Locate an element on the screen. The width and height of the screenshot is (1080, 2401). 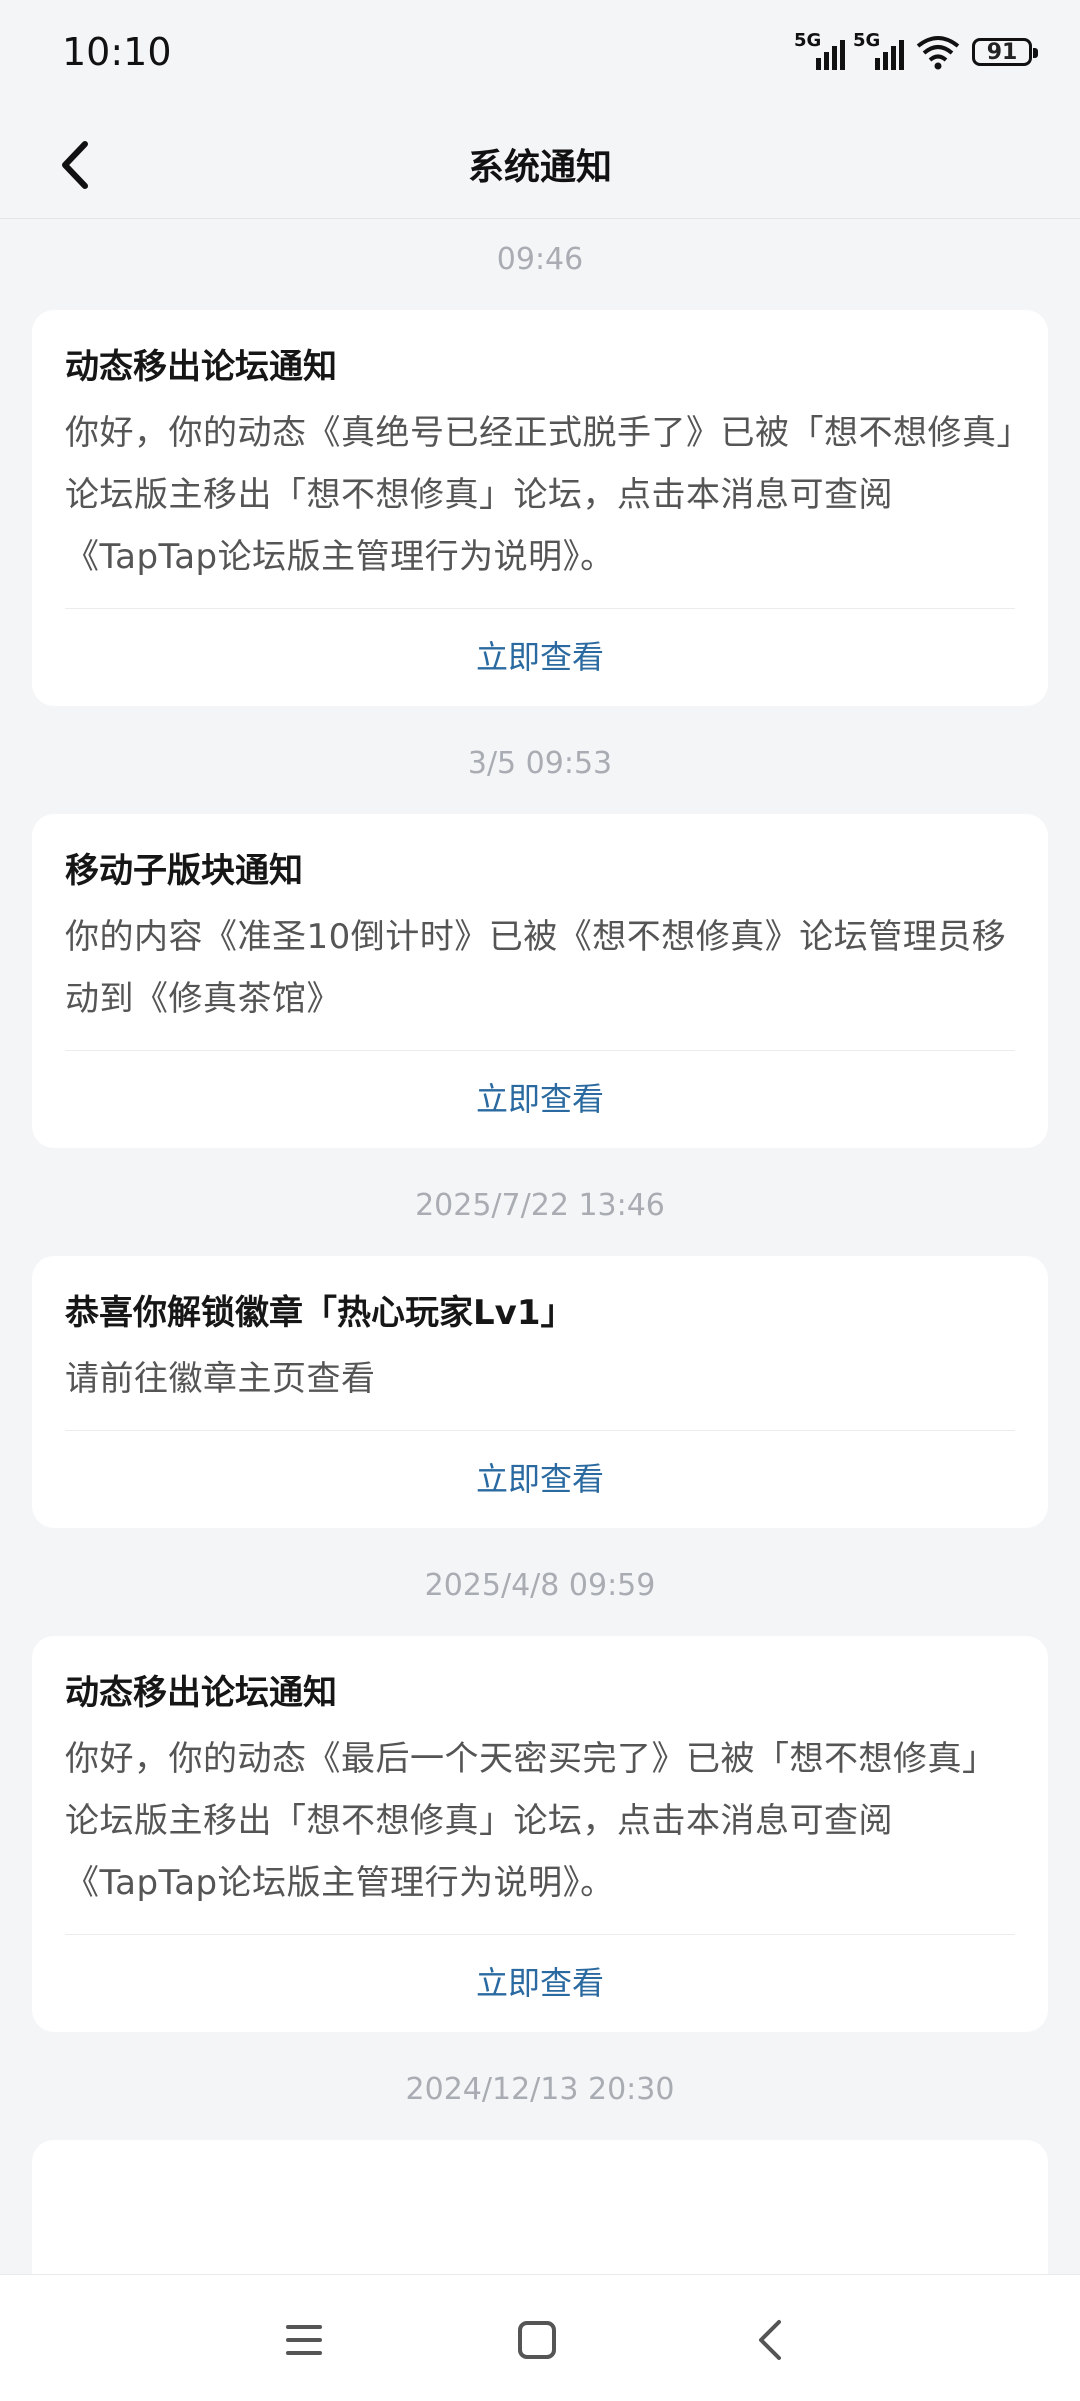
notification-timestamp: 09:46 is located at coordinates (540, 259).